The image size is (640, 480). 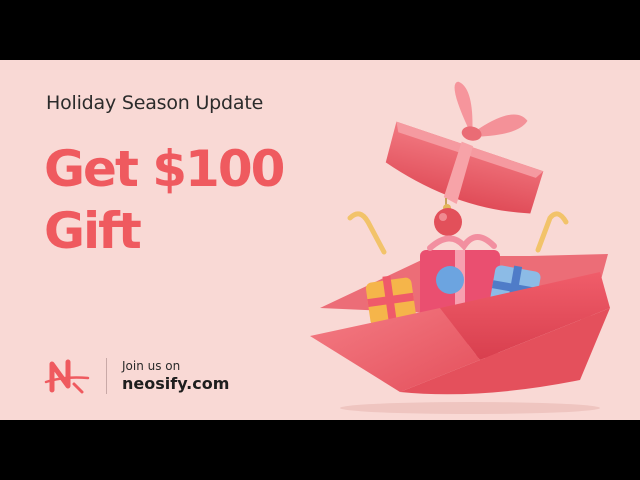 I want to click on site-link: neosify.com, so click(x=175, y=383).